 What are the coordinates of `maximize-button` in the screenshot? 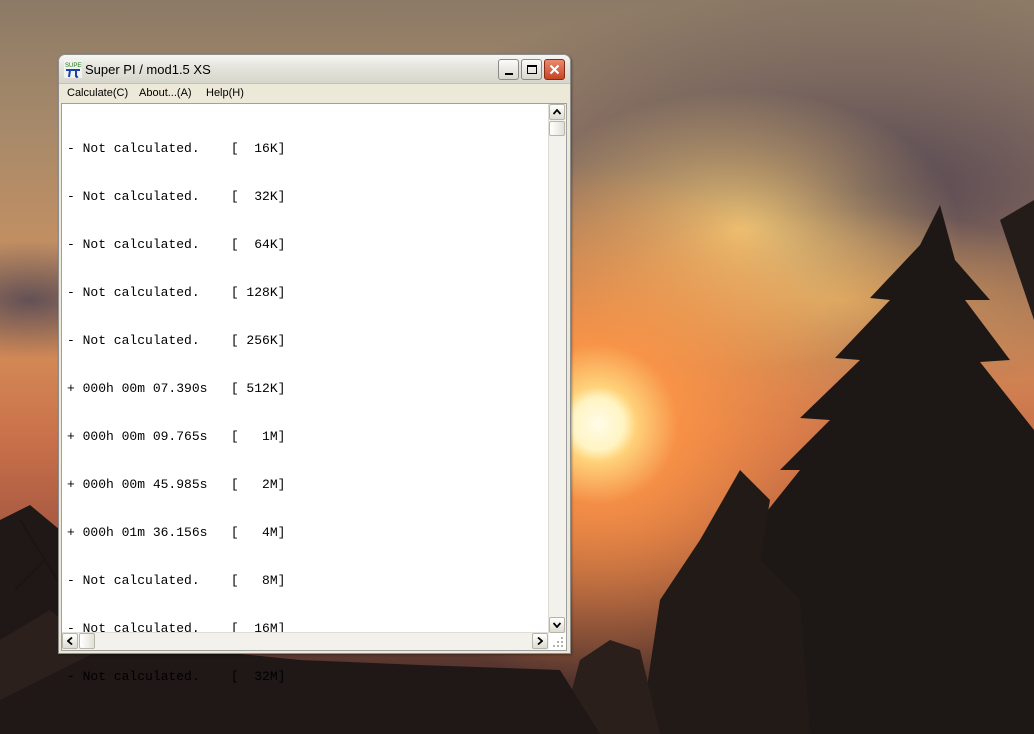 It's located at (531, 69).